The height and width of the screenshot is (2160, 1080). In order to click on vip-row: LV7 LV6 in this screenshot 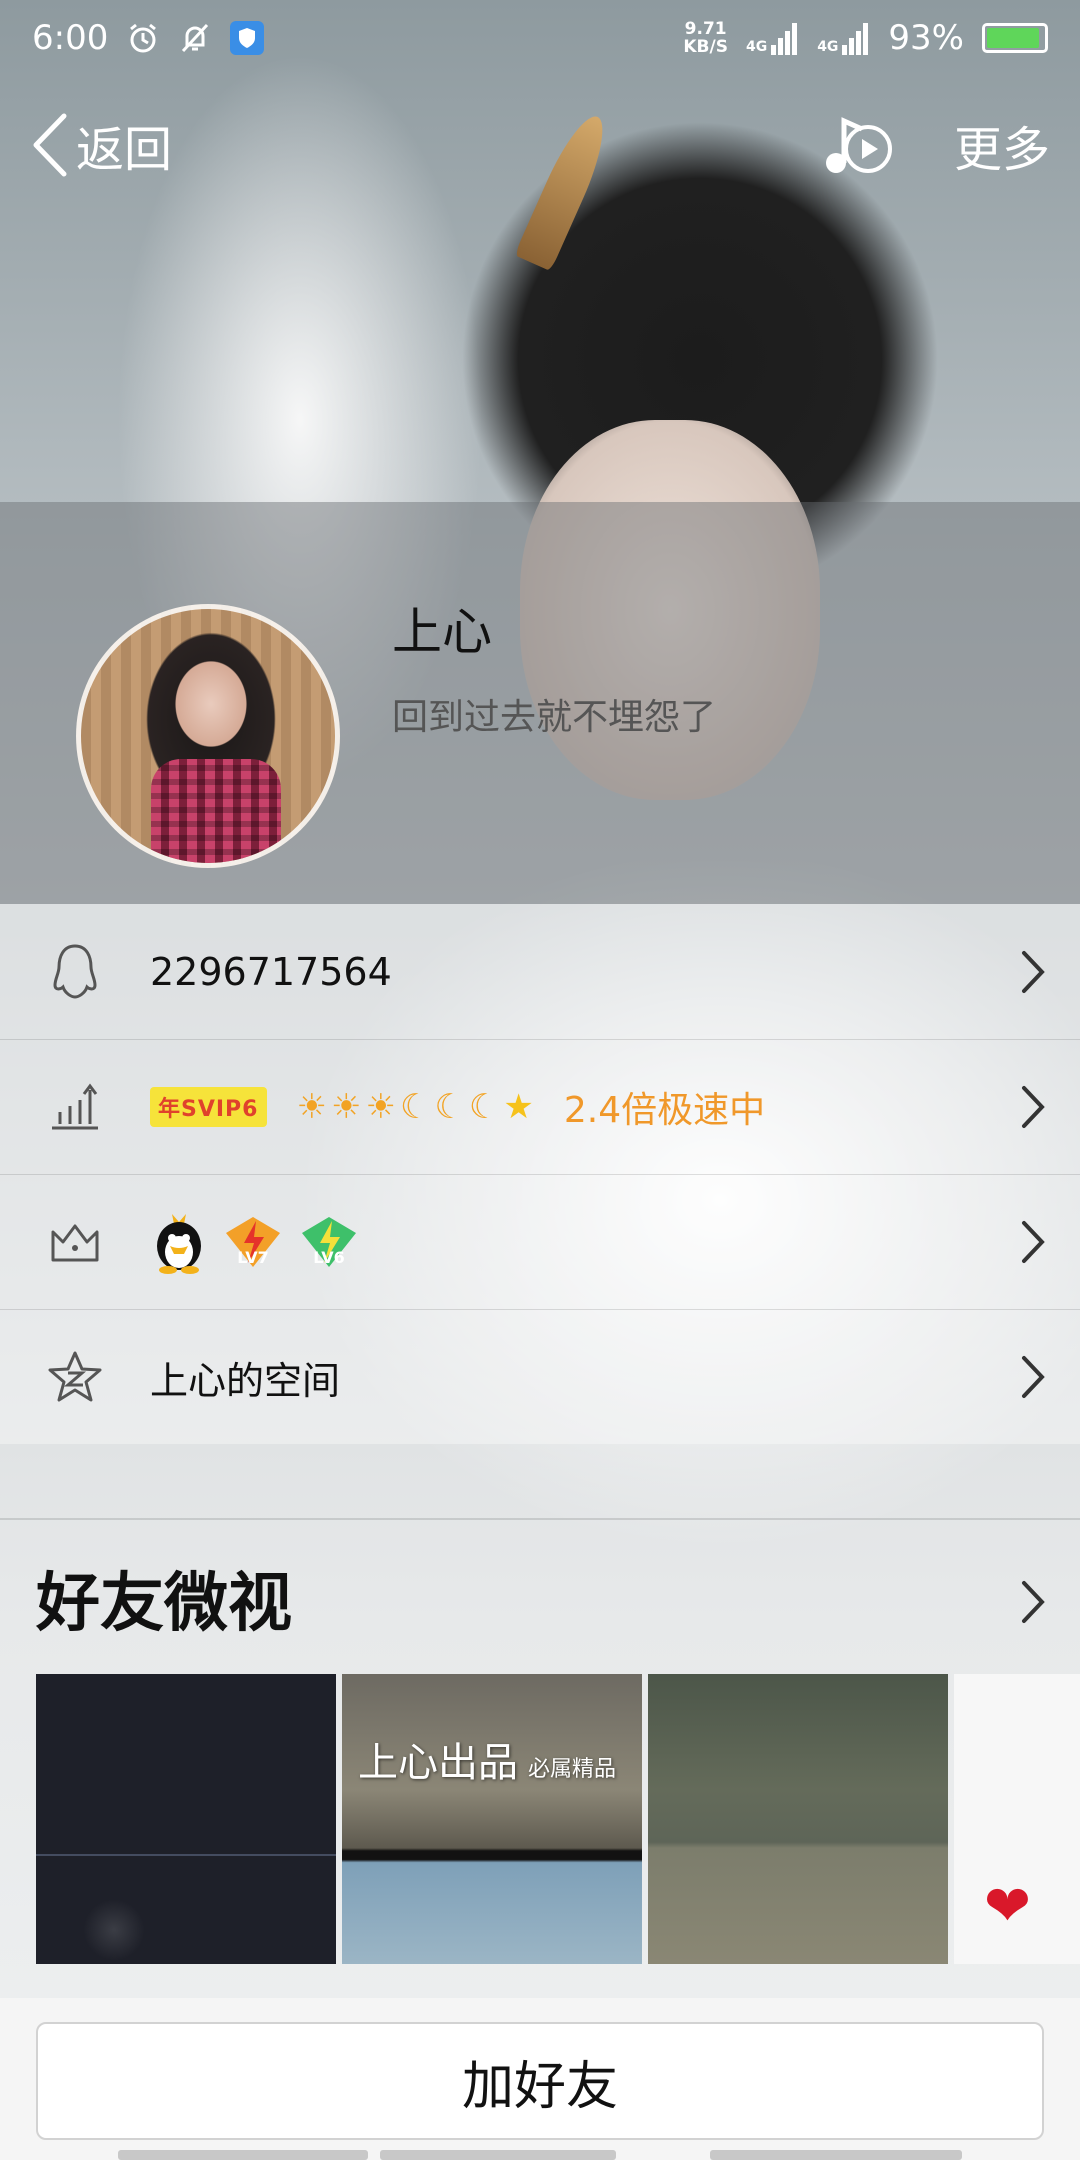, I will do `click(540, 1241)`.